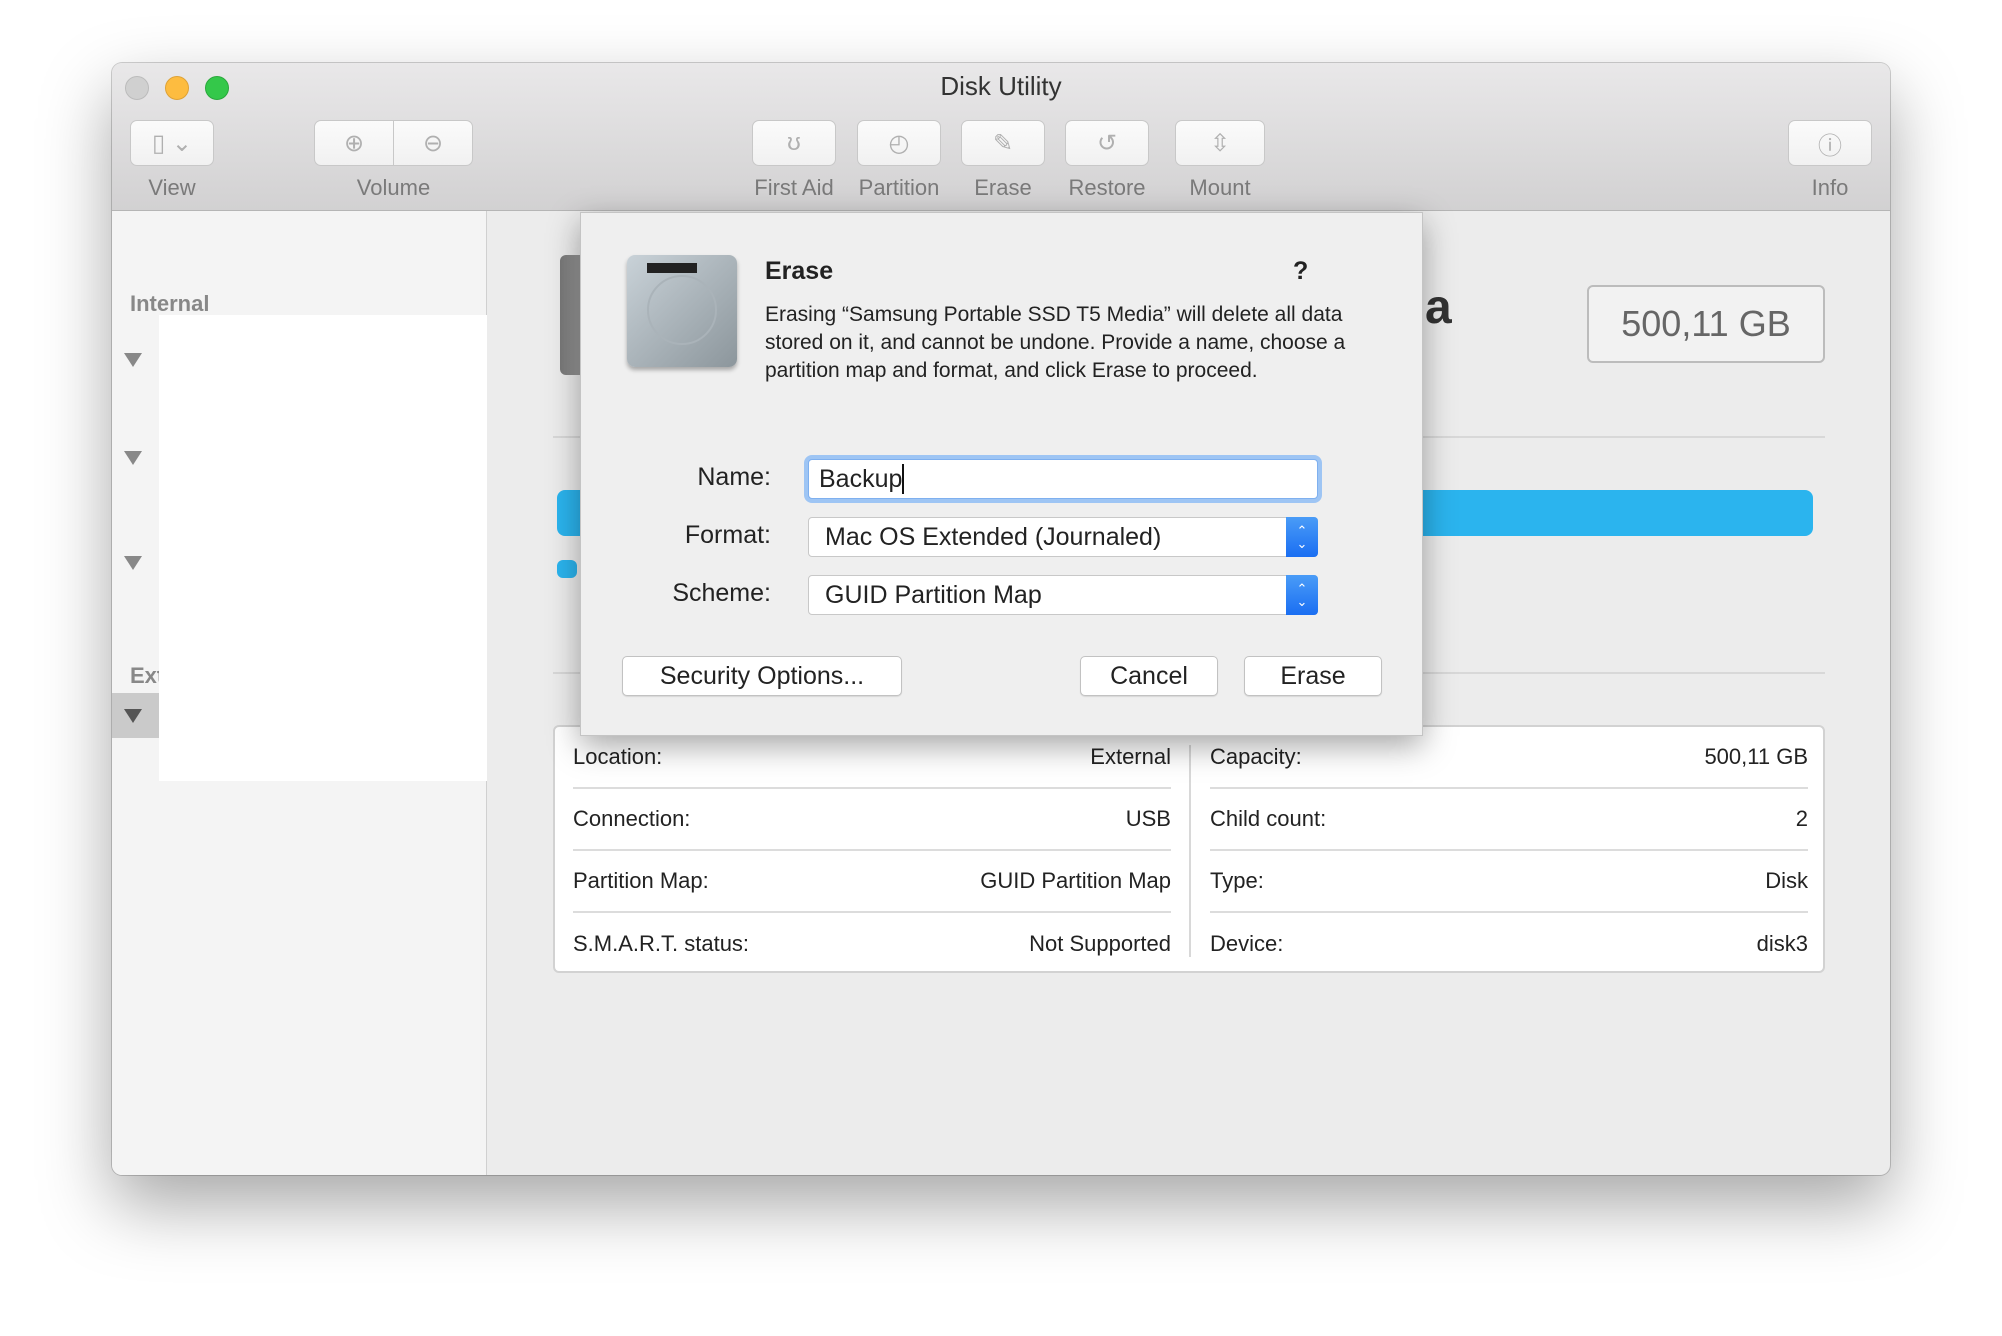  Describe the element at coordinates (1075, 880) in the screenshot. I see `info-value: GUID Partition Map` at that location.